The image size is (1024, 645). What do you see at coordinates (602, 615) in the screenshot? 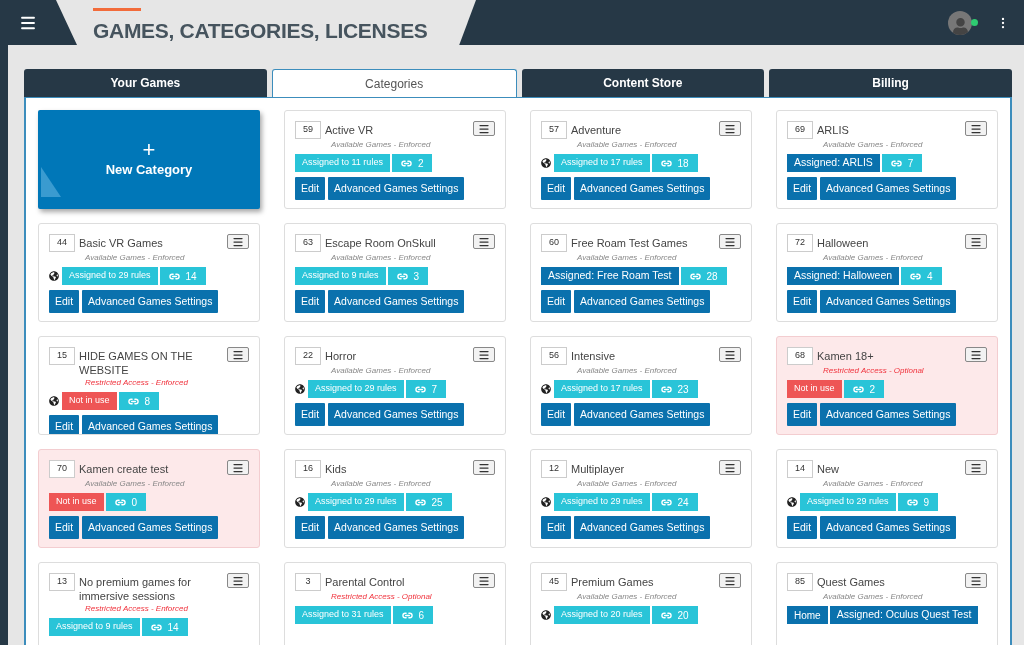
I see `assignment-badge: Assigned to 20 rules` at bounding box center [602, 615].